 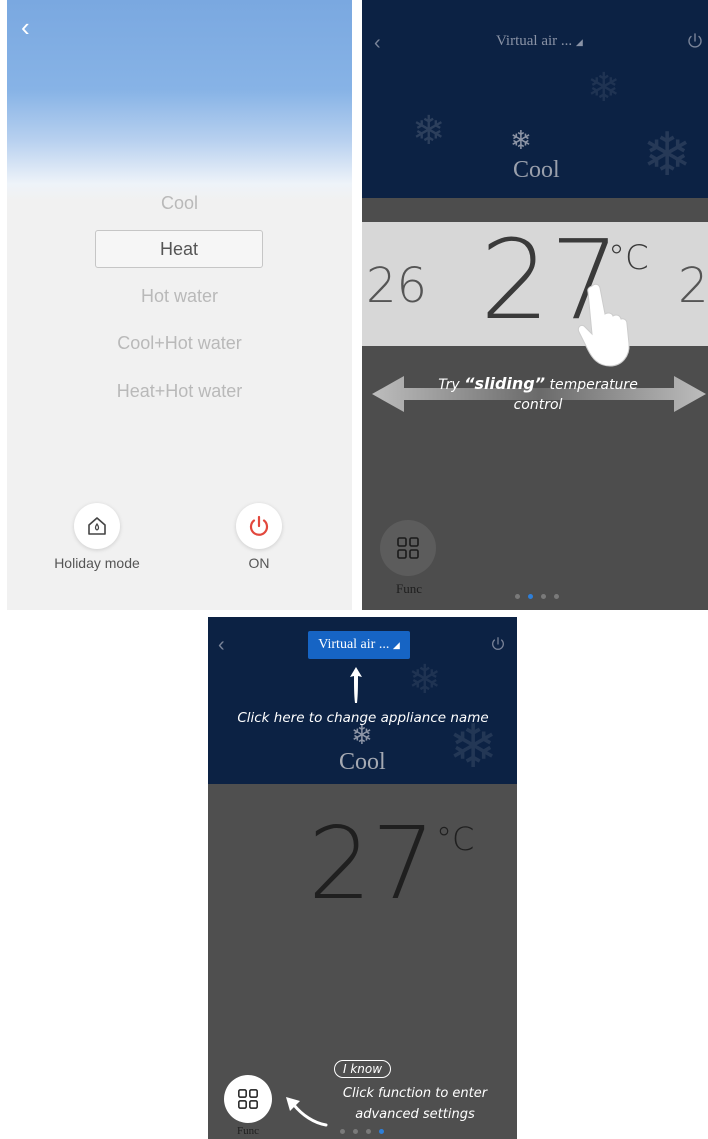 I want to click on house-icon, so click(x=97, y=526).